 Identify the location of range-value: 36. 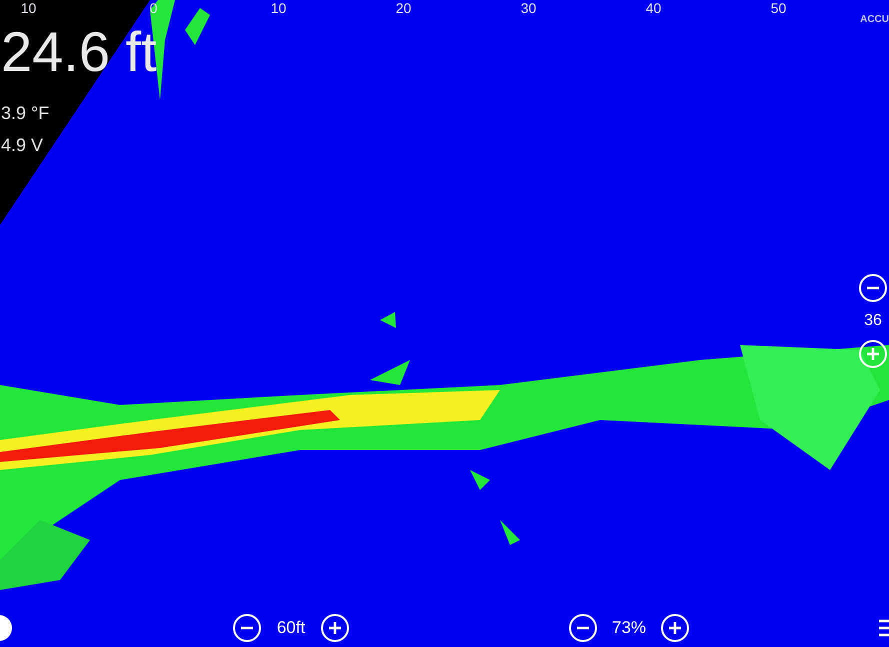
(873, 321).